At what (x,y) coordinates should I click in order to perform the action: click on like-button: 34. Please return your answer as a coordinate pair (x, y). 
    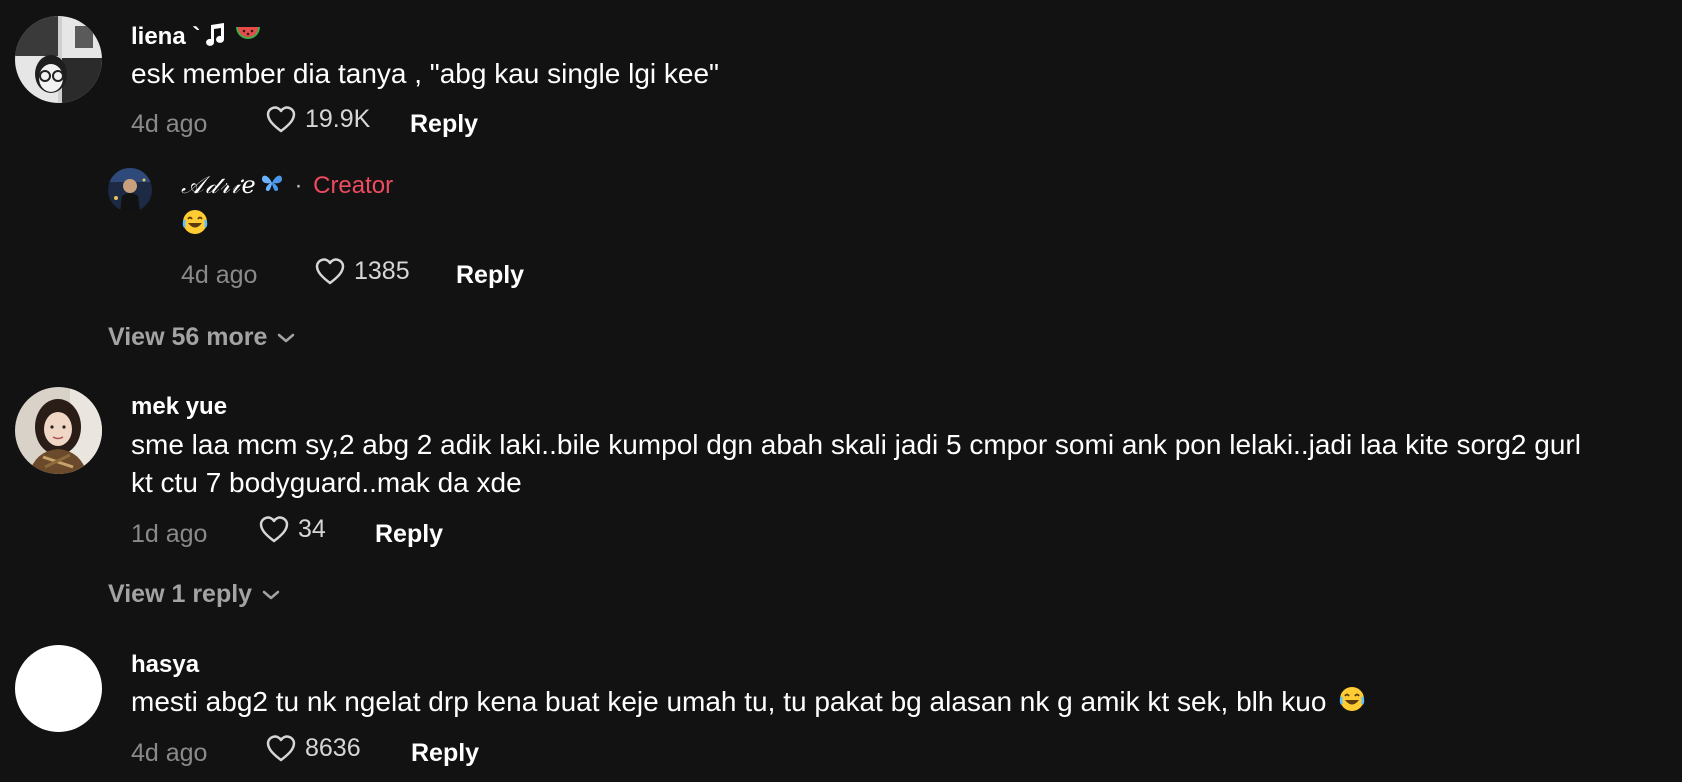
    Looking at the image, I should click on (292, 529).